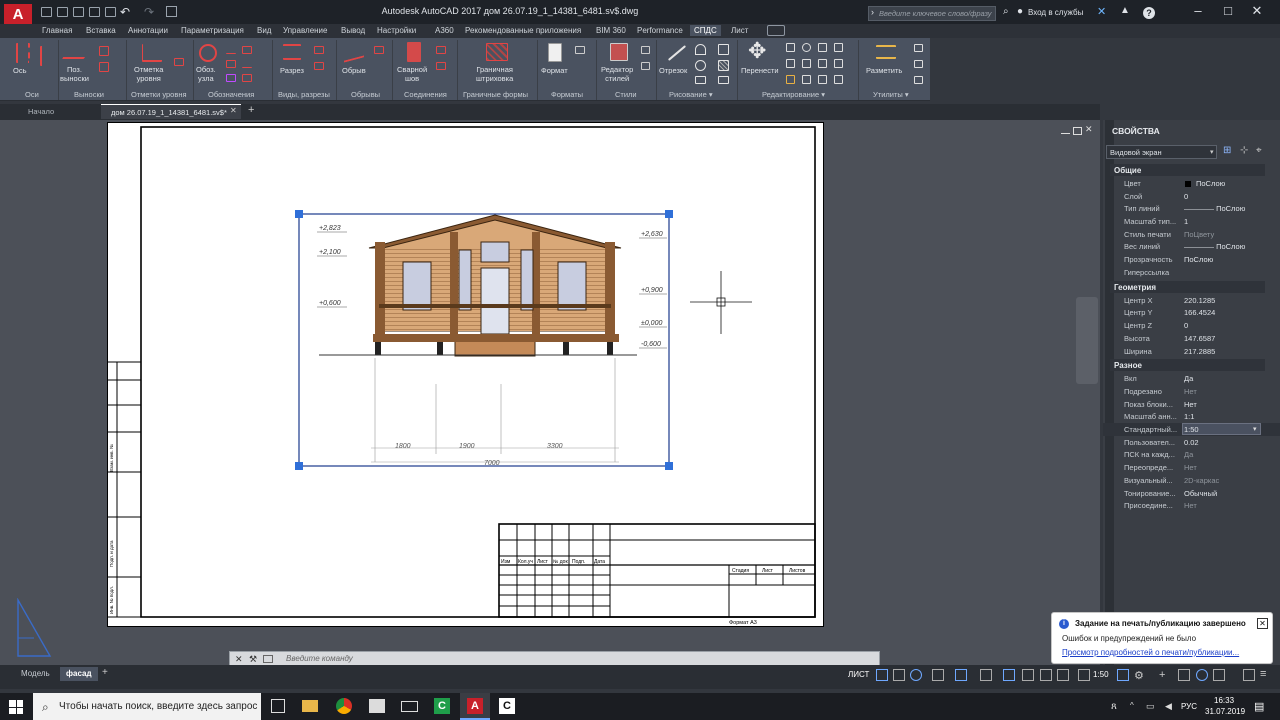 Image resolution: width=1280 pixels, height=720 pixels. Describe the element at coordinates (396, 30) in the screenshot. I see `tab-addins: Настройки` at that location.